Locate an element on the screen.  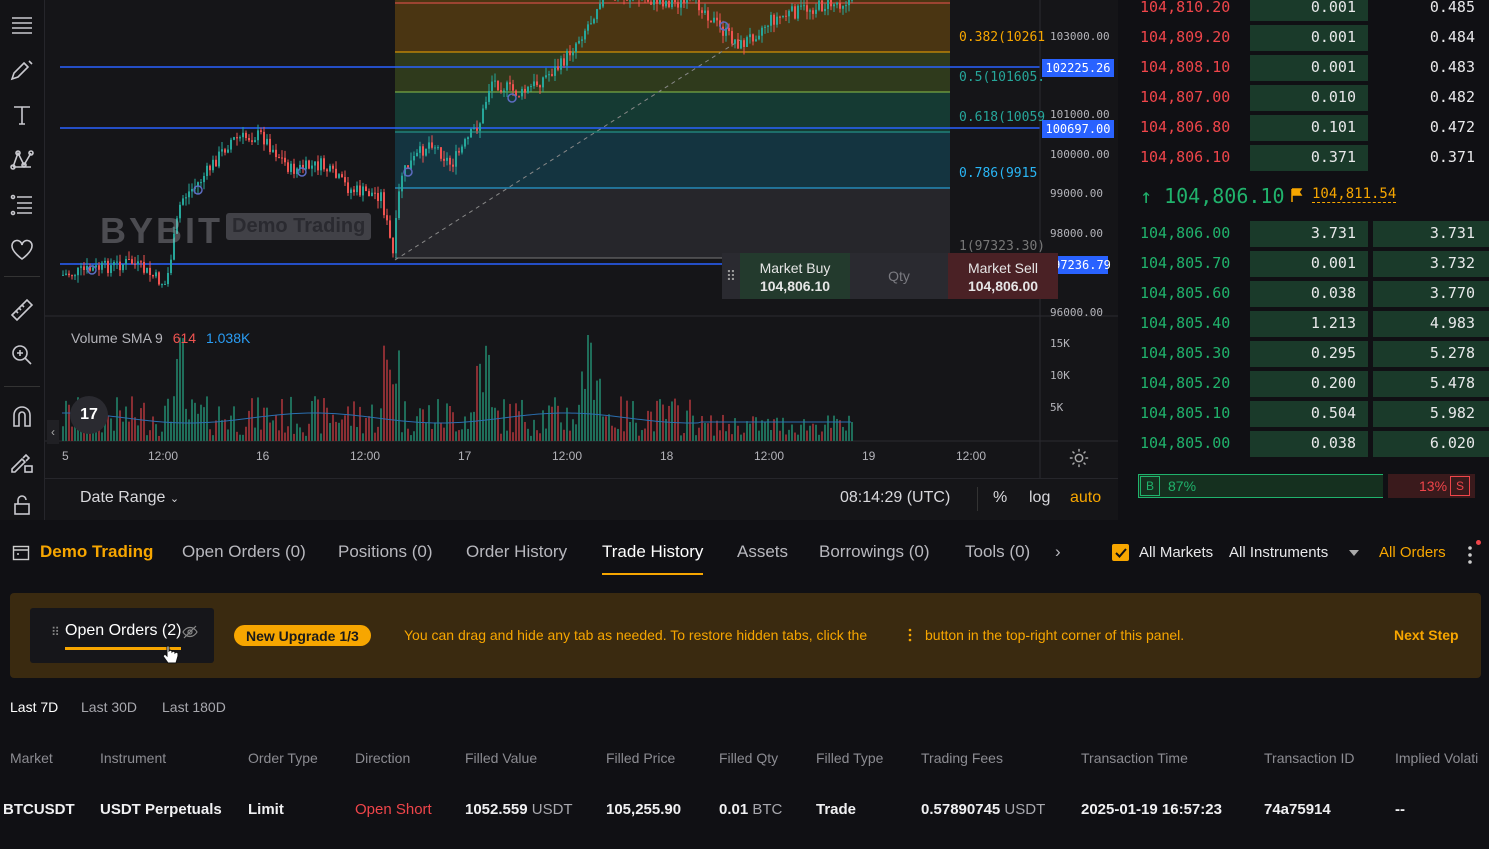
column-header: Transaction ID is located at coordinates (1309, 758).